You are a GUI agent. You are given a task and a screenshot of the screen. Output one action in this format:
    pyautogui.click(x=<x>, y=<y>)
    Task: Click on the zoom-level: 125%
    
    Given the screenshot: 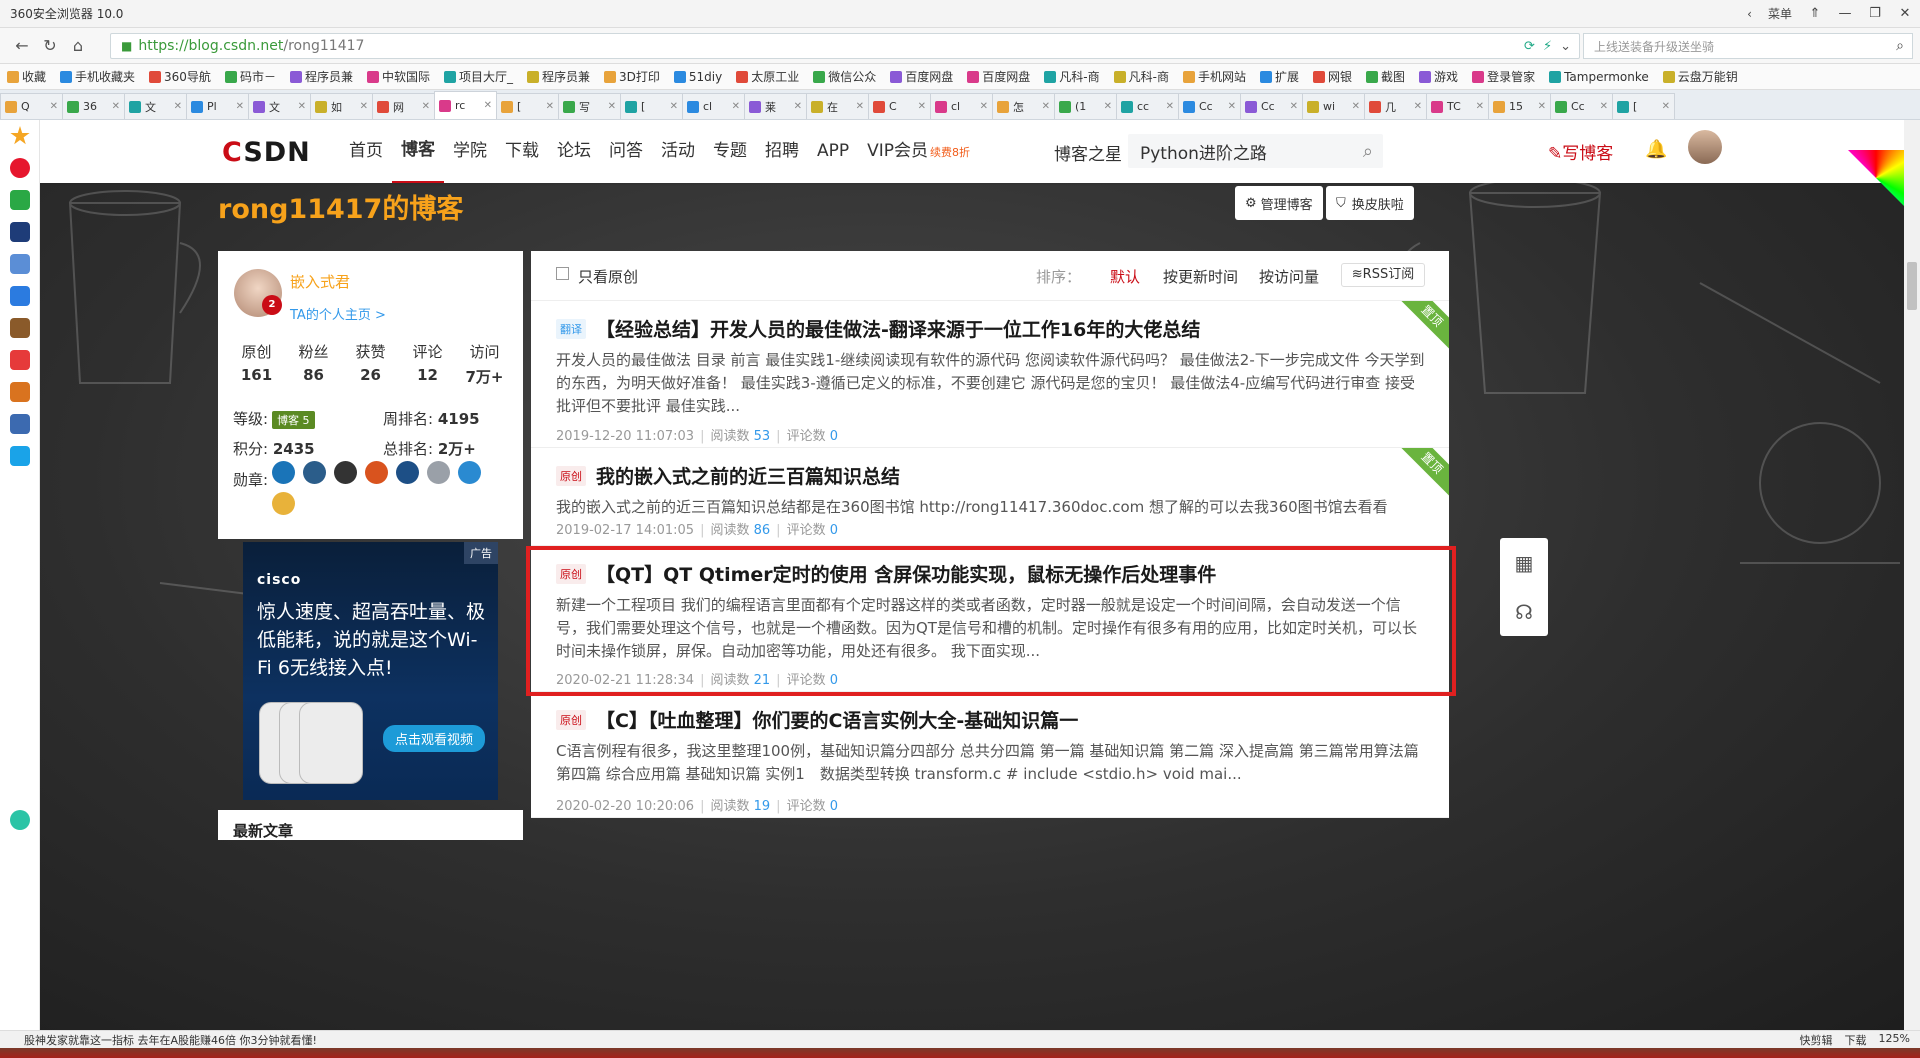 What is the action you would take?
    pyautogui.click(x=1894, y=1040)
    